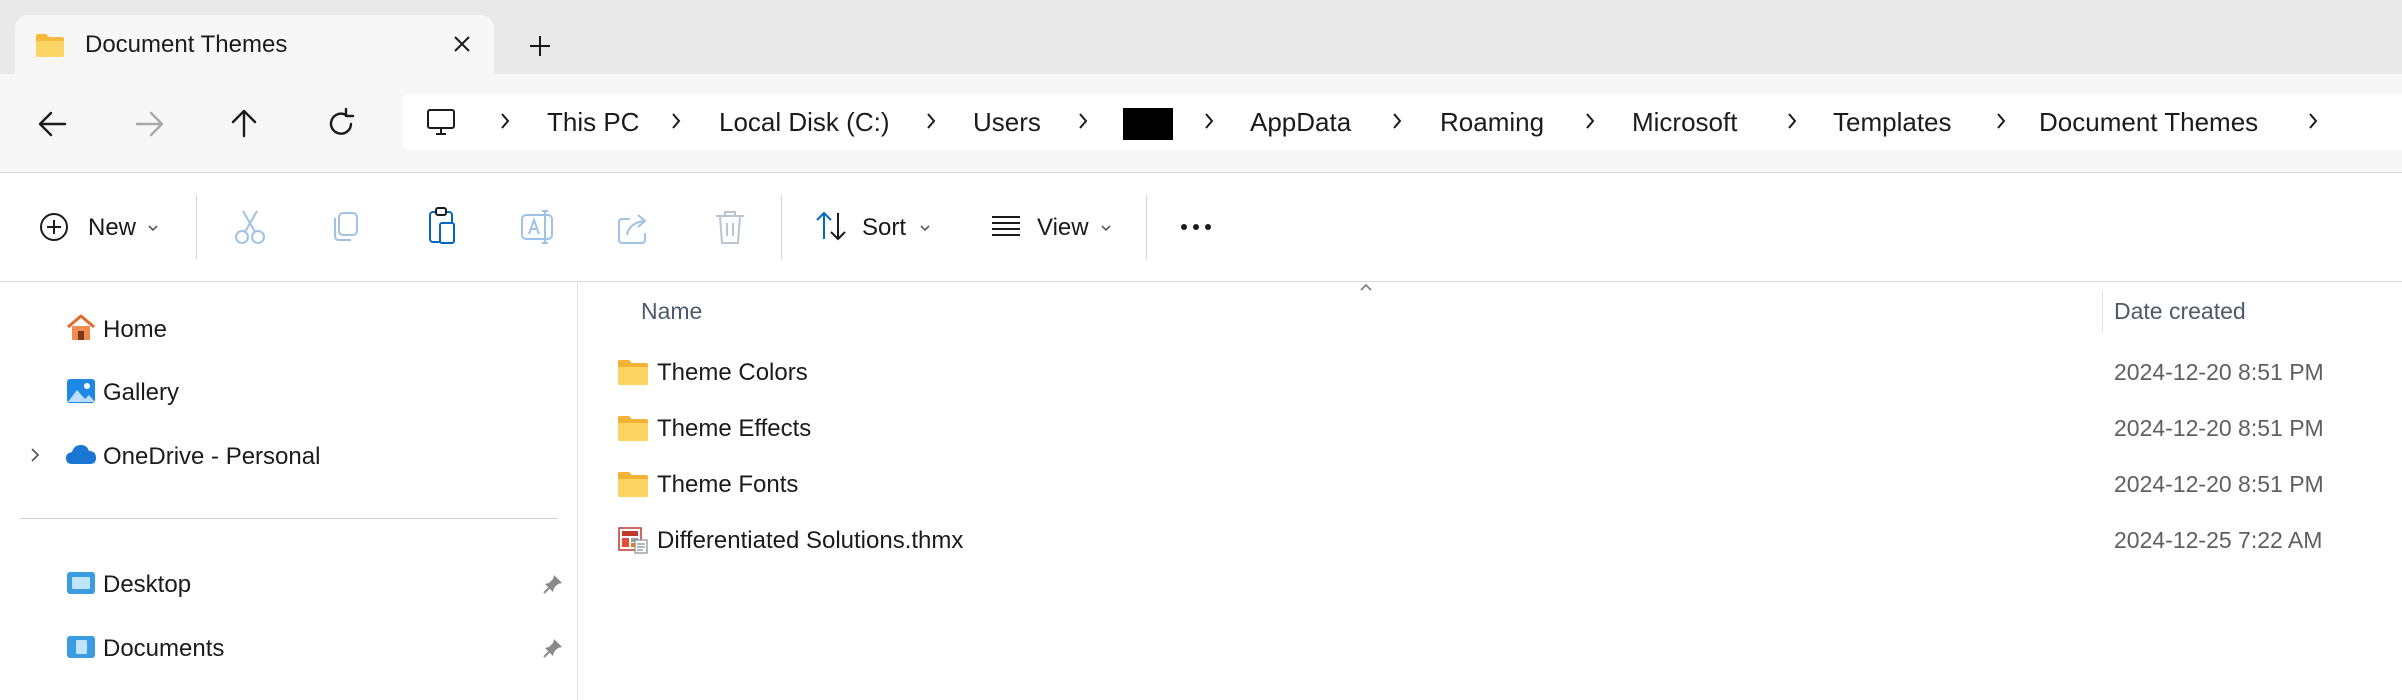 The height and width of the screenshot is (700, 2402). What do you see at coordinates (81, 327) in the screenshot?
I see `home-icon` at bounding box center [81, 327].